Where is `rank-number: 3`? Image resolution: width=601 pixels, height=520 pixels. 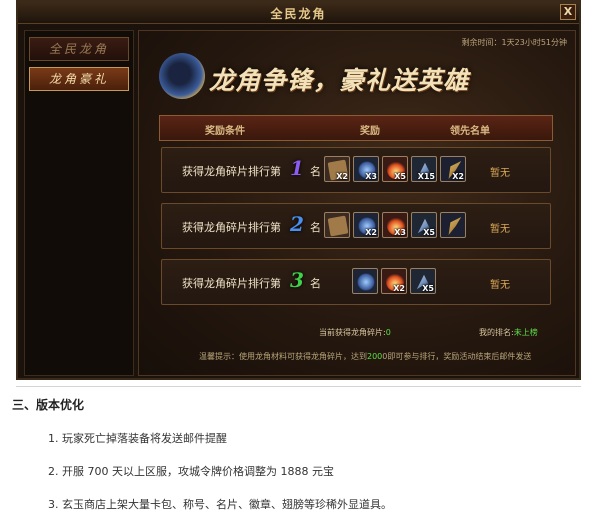 rank-number: 3 is located at coordinates (297, 280).